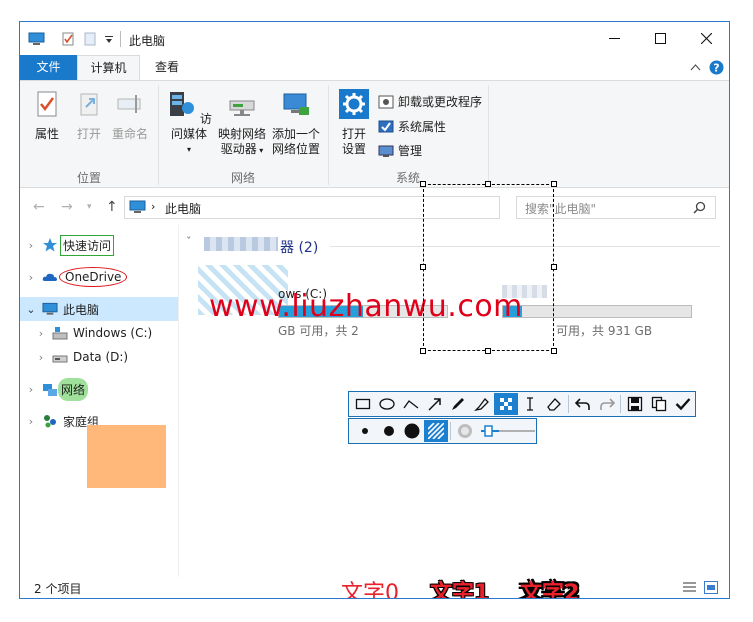 This screenshot has width=753, height=622. Describe the element at coordinates (689, 587) in the screenshot. I see `details-view-icon` at that location.